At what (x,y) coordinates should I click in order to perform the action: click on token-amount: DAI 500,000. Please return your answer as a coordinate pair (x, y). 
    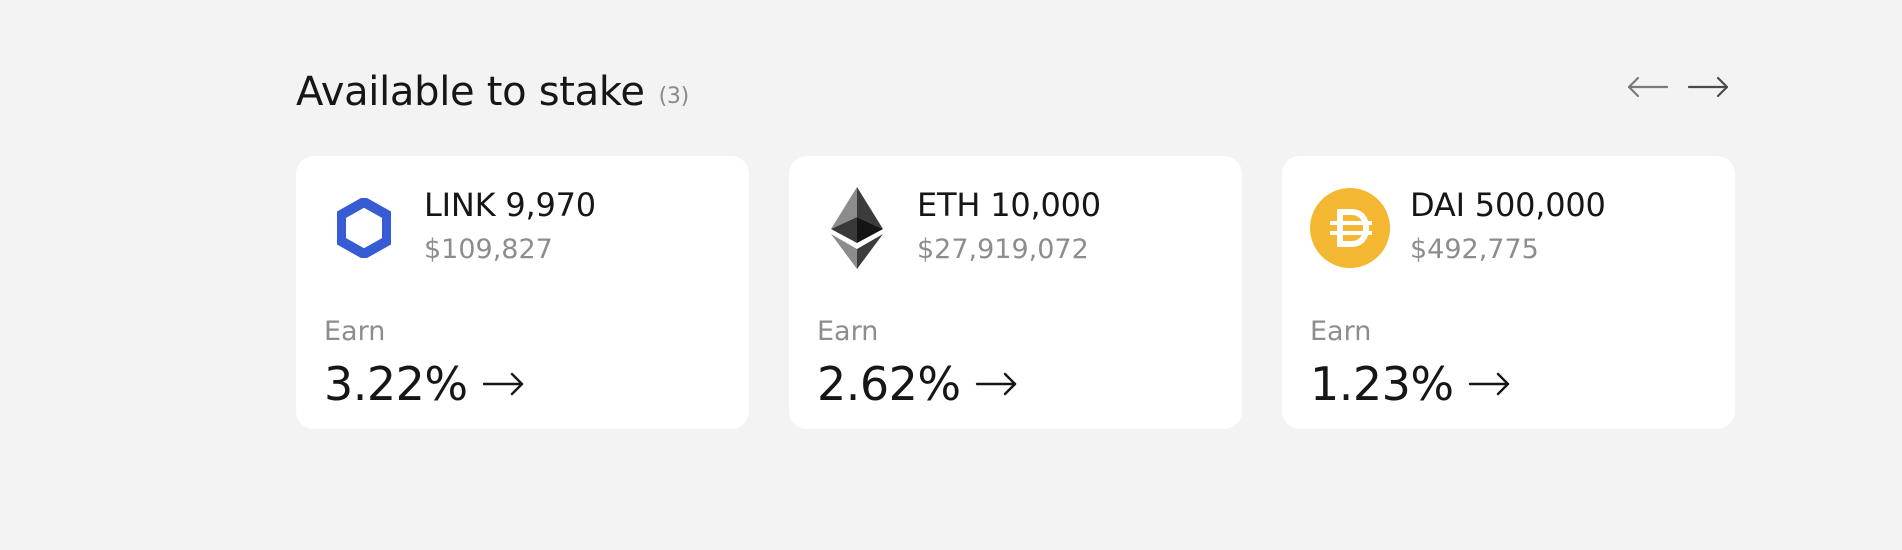
    Looking at the image, I should click on (1508, 205).